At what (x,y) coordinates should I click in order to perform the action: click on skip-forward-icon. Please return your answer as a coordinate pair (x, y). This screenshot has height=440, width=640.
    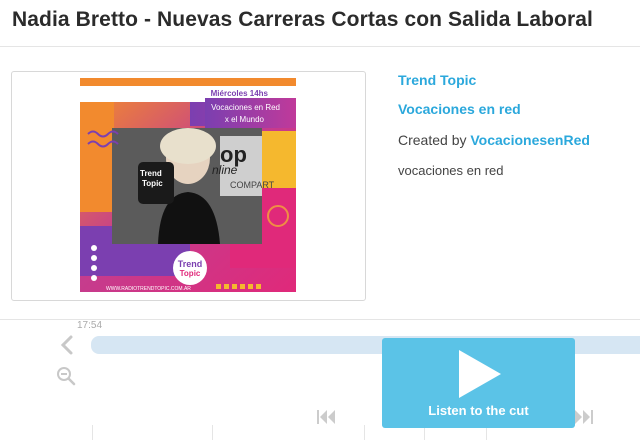
    Looking at the image, I should click on (584, 417).